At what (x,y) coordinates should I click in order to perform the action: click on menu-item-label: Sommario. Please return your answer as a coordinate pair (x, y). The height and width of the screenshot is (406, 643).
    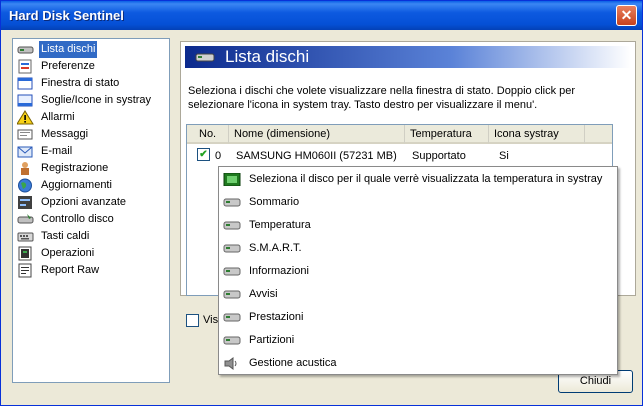
    Looking at the image, I should click on (274, 202).